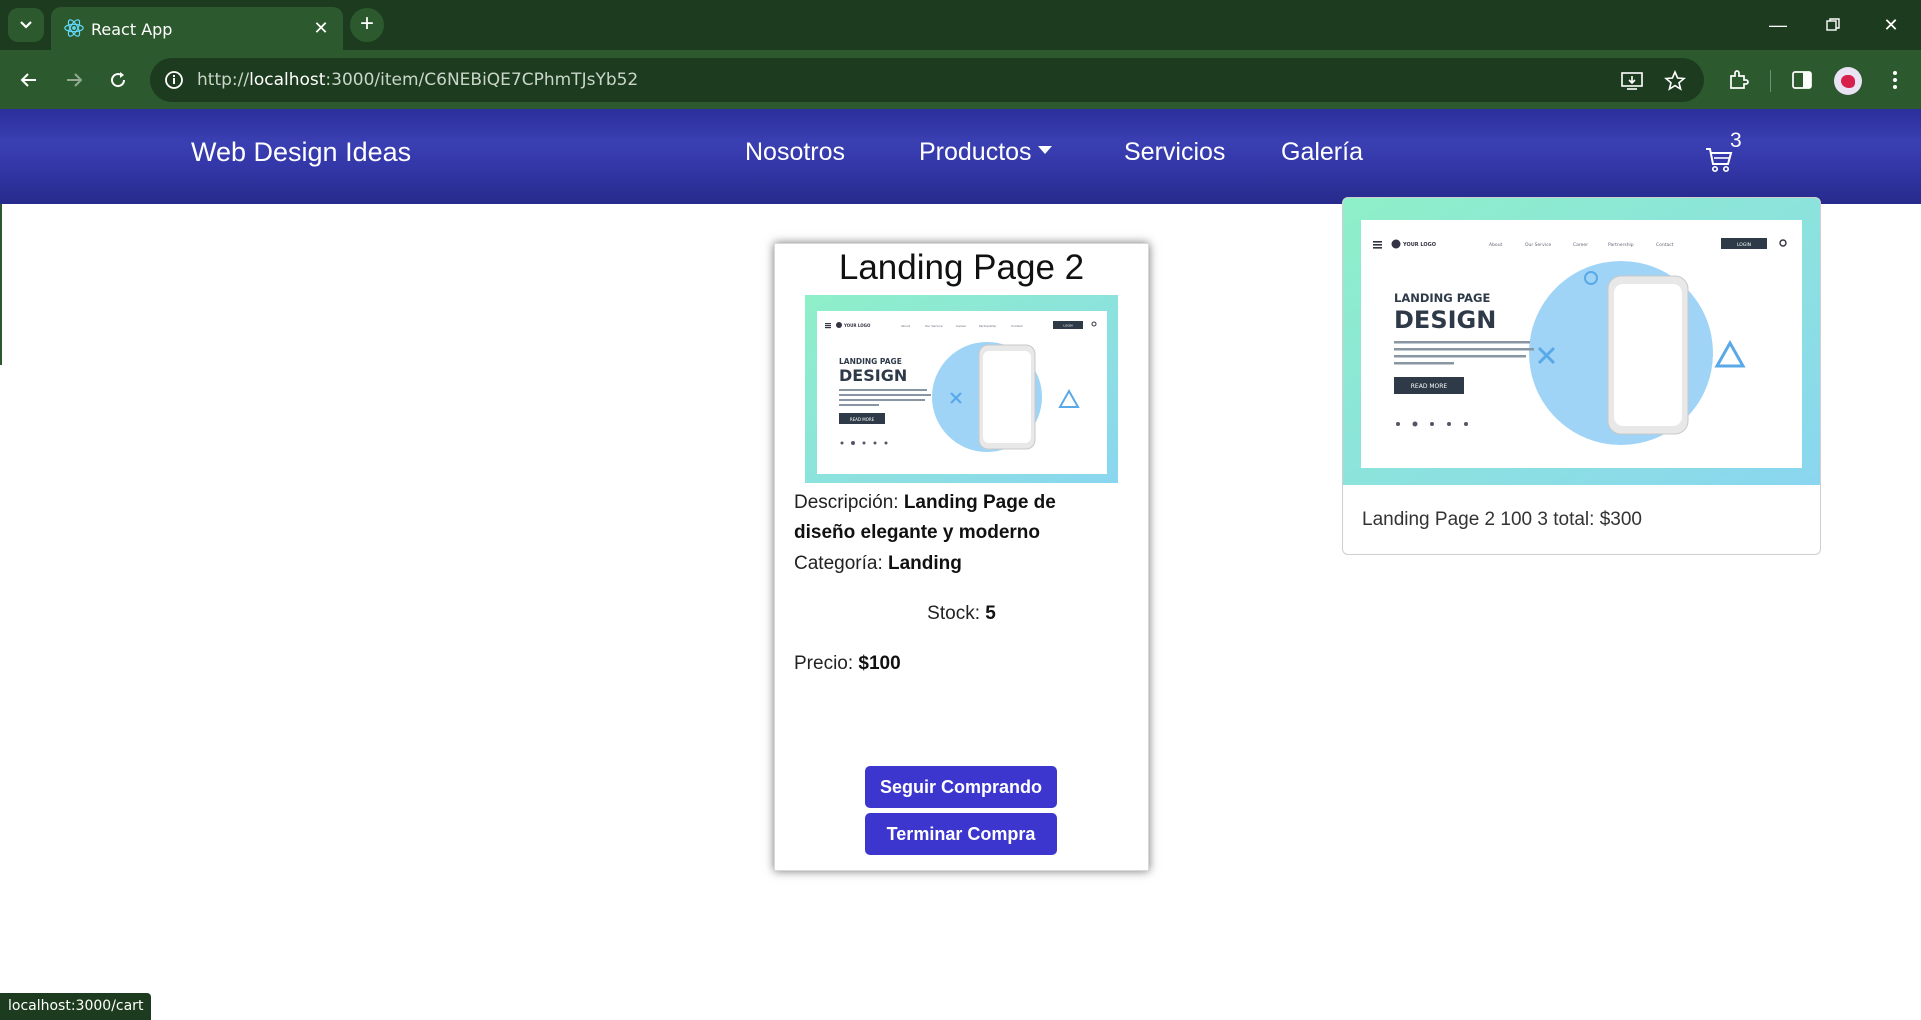  I want to click on product-category: Categoría: Landing, so click(878, 564).